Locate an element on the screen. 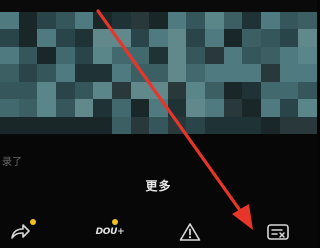 Image resolution: width=320 pixels, height=248 pixels. warning-triangle-icon is located at coordinates (190, 232).